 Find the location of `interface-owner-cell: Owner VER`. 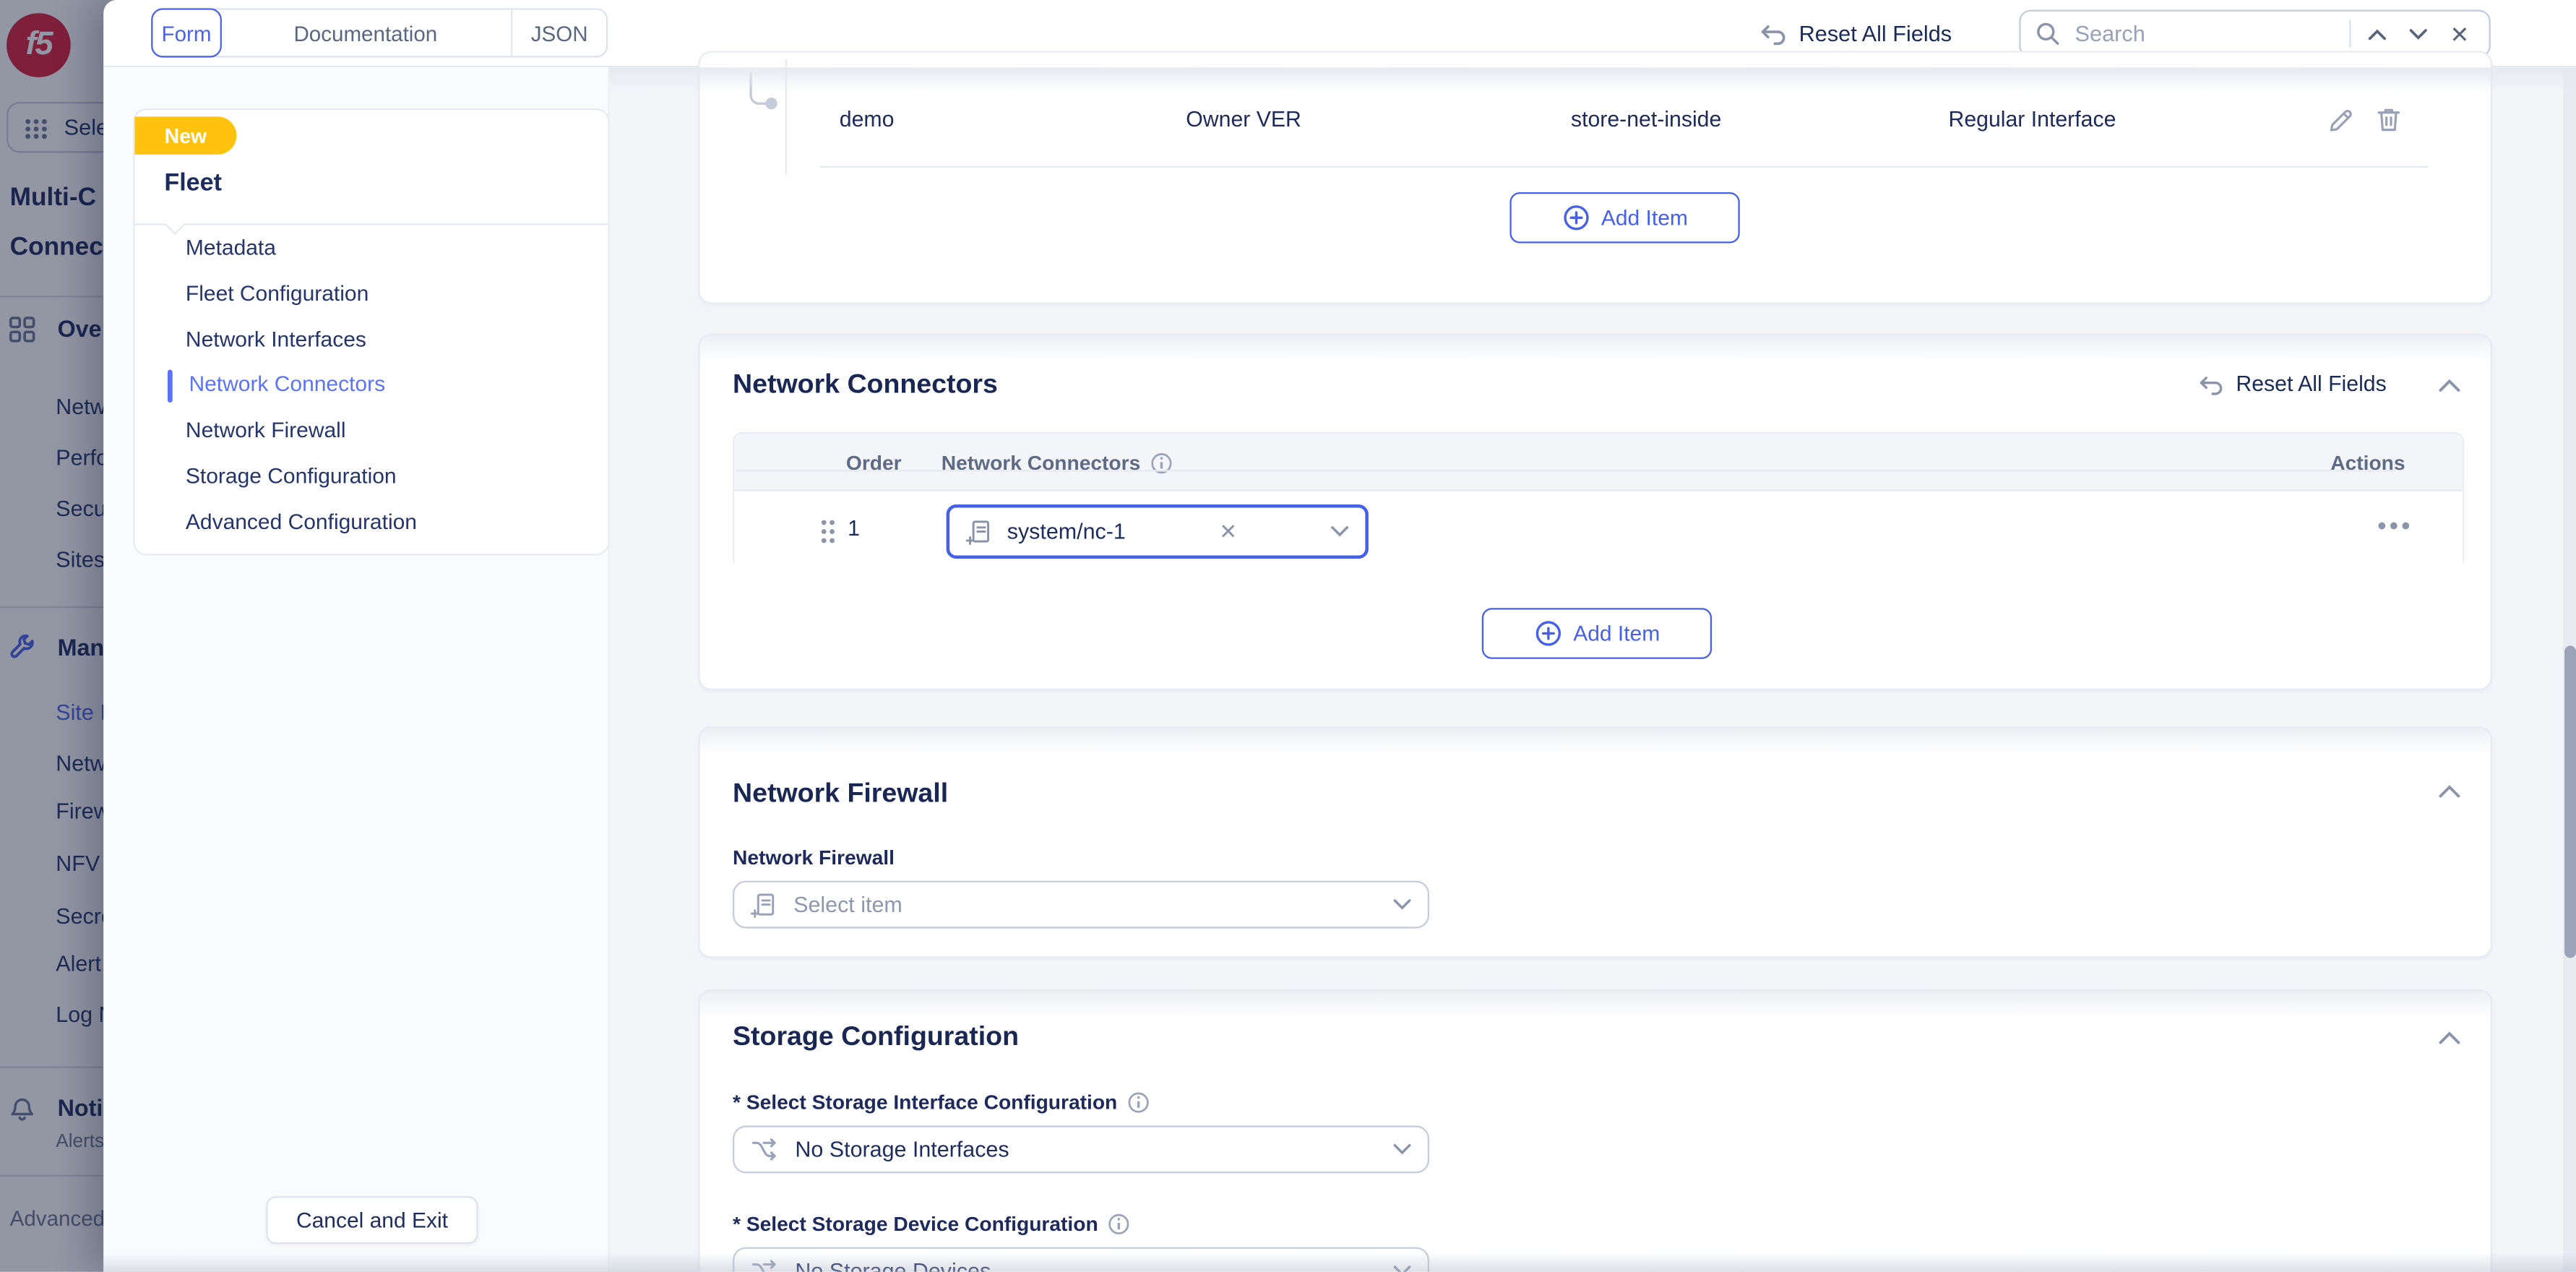

interface-owner-cell: Owner VER is located at coordinates (1243, 119).